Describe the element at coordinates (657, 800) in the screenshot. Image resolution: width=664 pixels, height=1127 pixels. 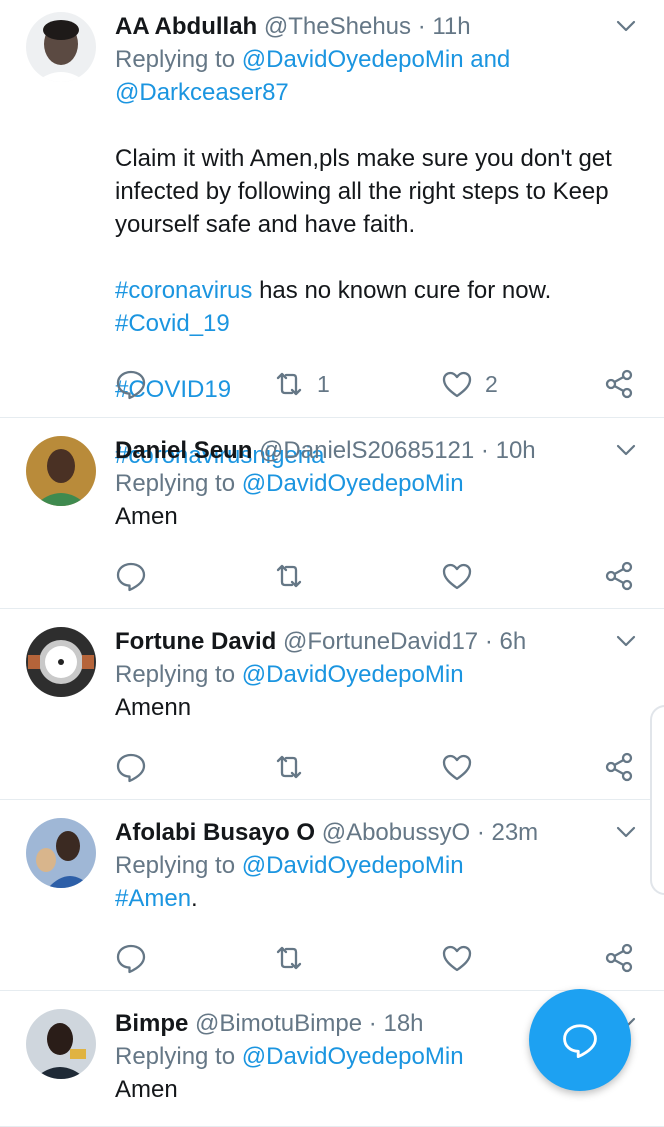
I see `side-panel-handle` at that location.